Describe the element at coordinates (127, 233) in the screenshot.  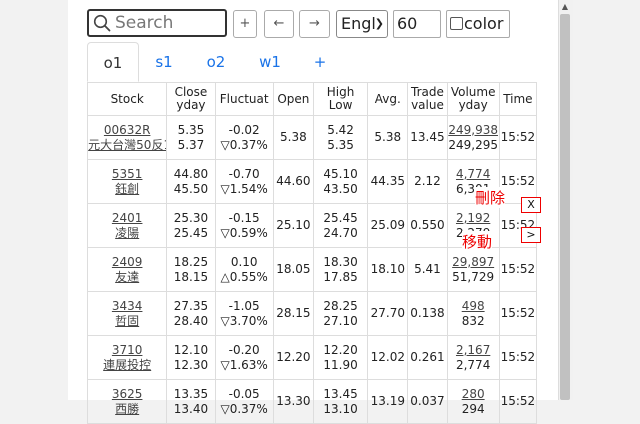
I see `stock-name-link: 凌陽` at that location.